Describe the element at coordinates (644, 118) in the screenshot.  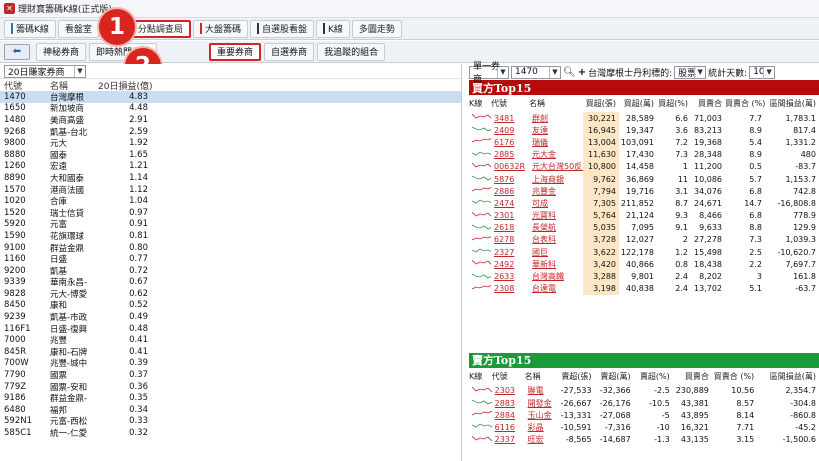
I see `buy-row: 3481 群創 30,221 28,589 6.6 71,003 7.7 1,783.1` at that location.